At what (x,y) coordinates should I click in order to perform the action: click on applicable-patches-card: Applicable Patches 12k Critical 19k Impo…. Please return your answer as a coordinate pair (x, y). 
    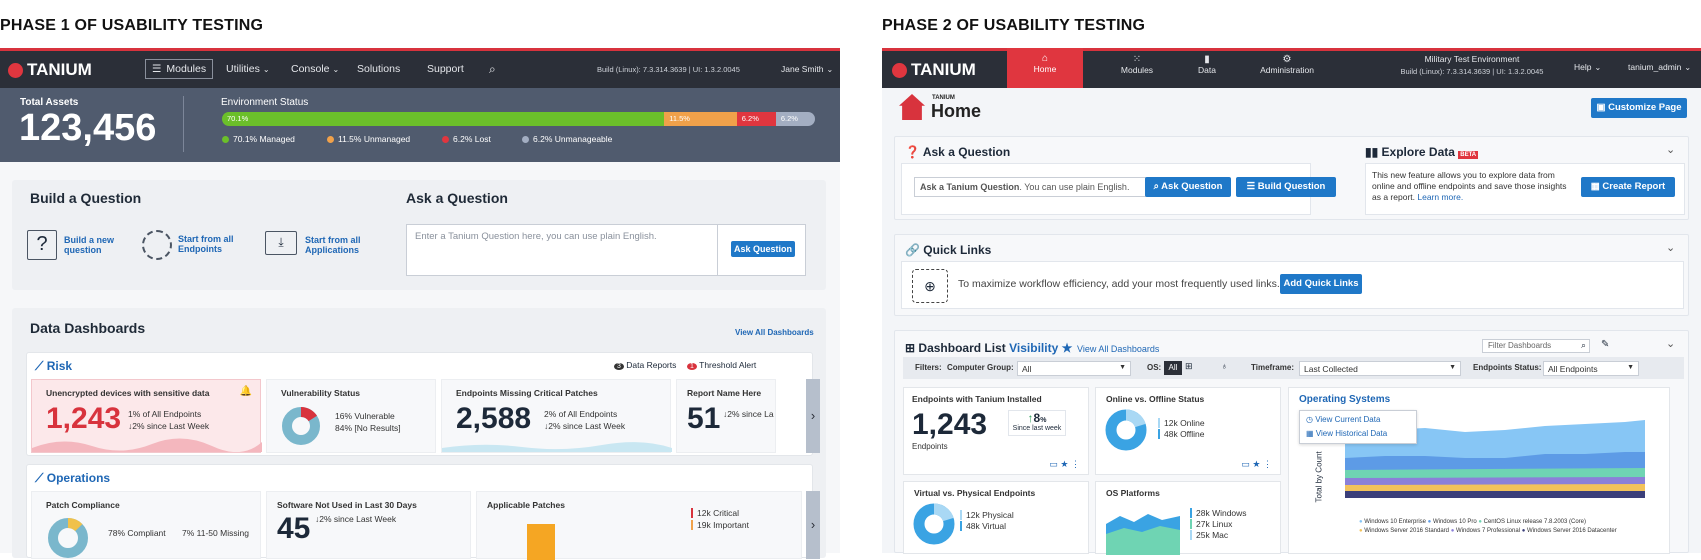
    Looking at the image, I should click on (639, 525).